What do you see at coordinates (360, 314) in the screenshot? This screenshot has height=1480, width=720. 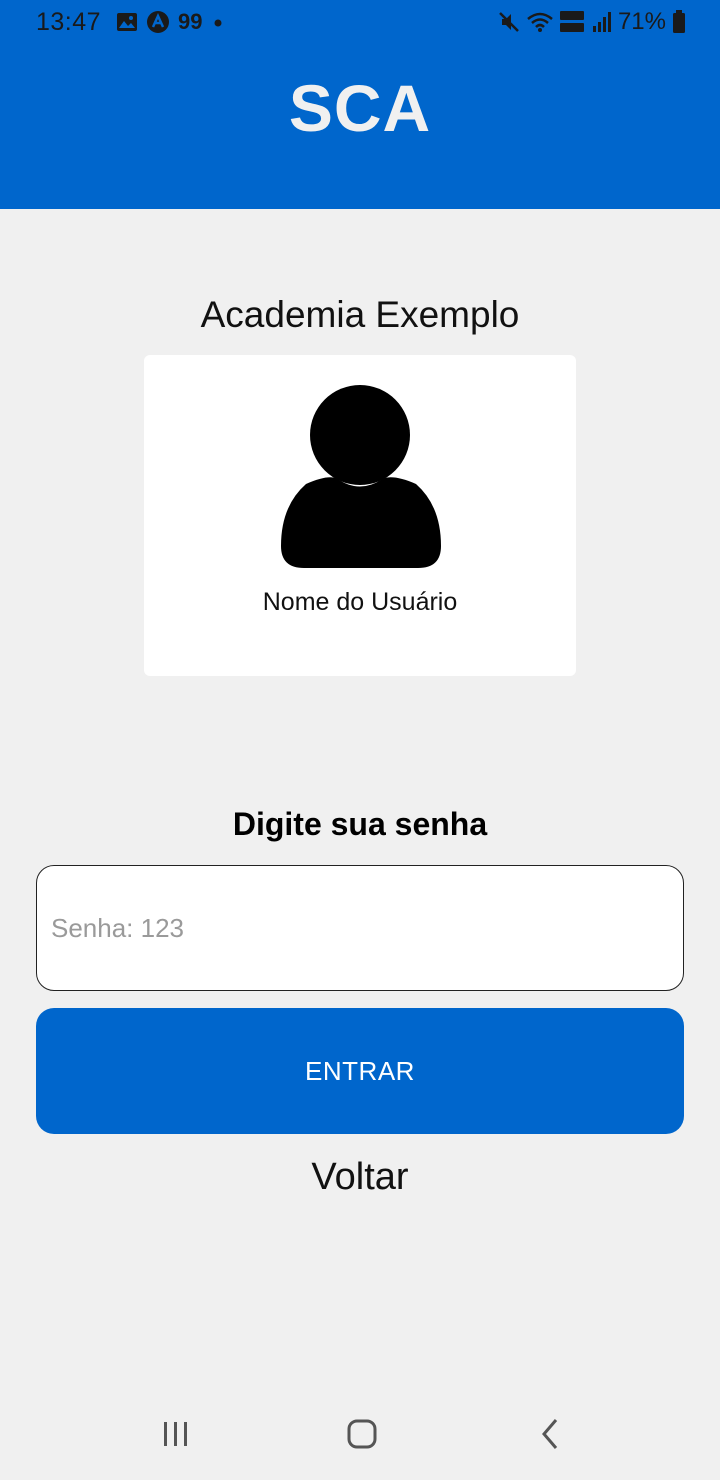 I see `academy-name: Academia Exemplo` at bounding box center [360, 314].